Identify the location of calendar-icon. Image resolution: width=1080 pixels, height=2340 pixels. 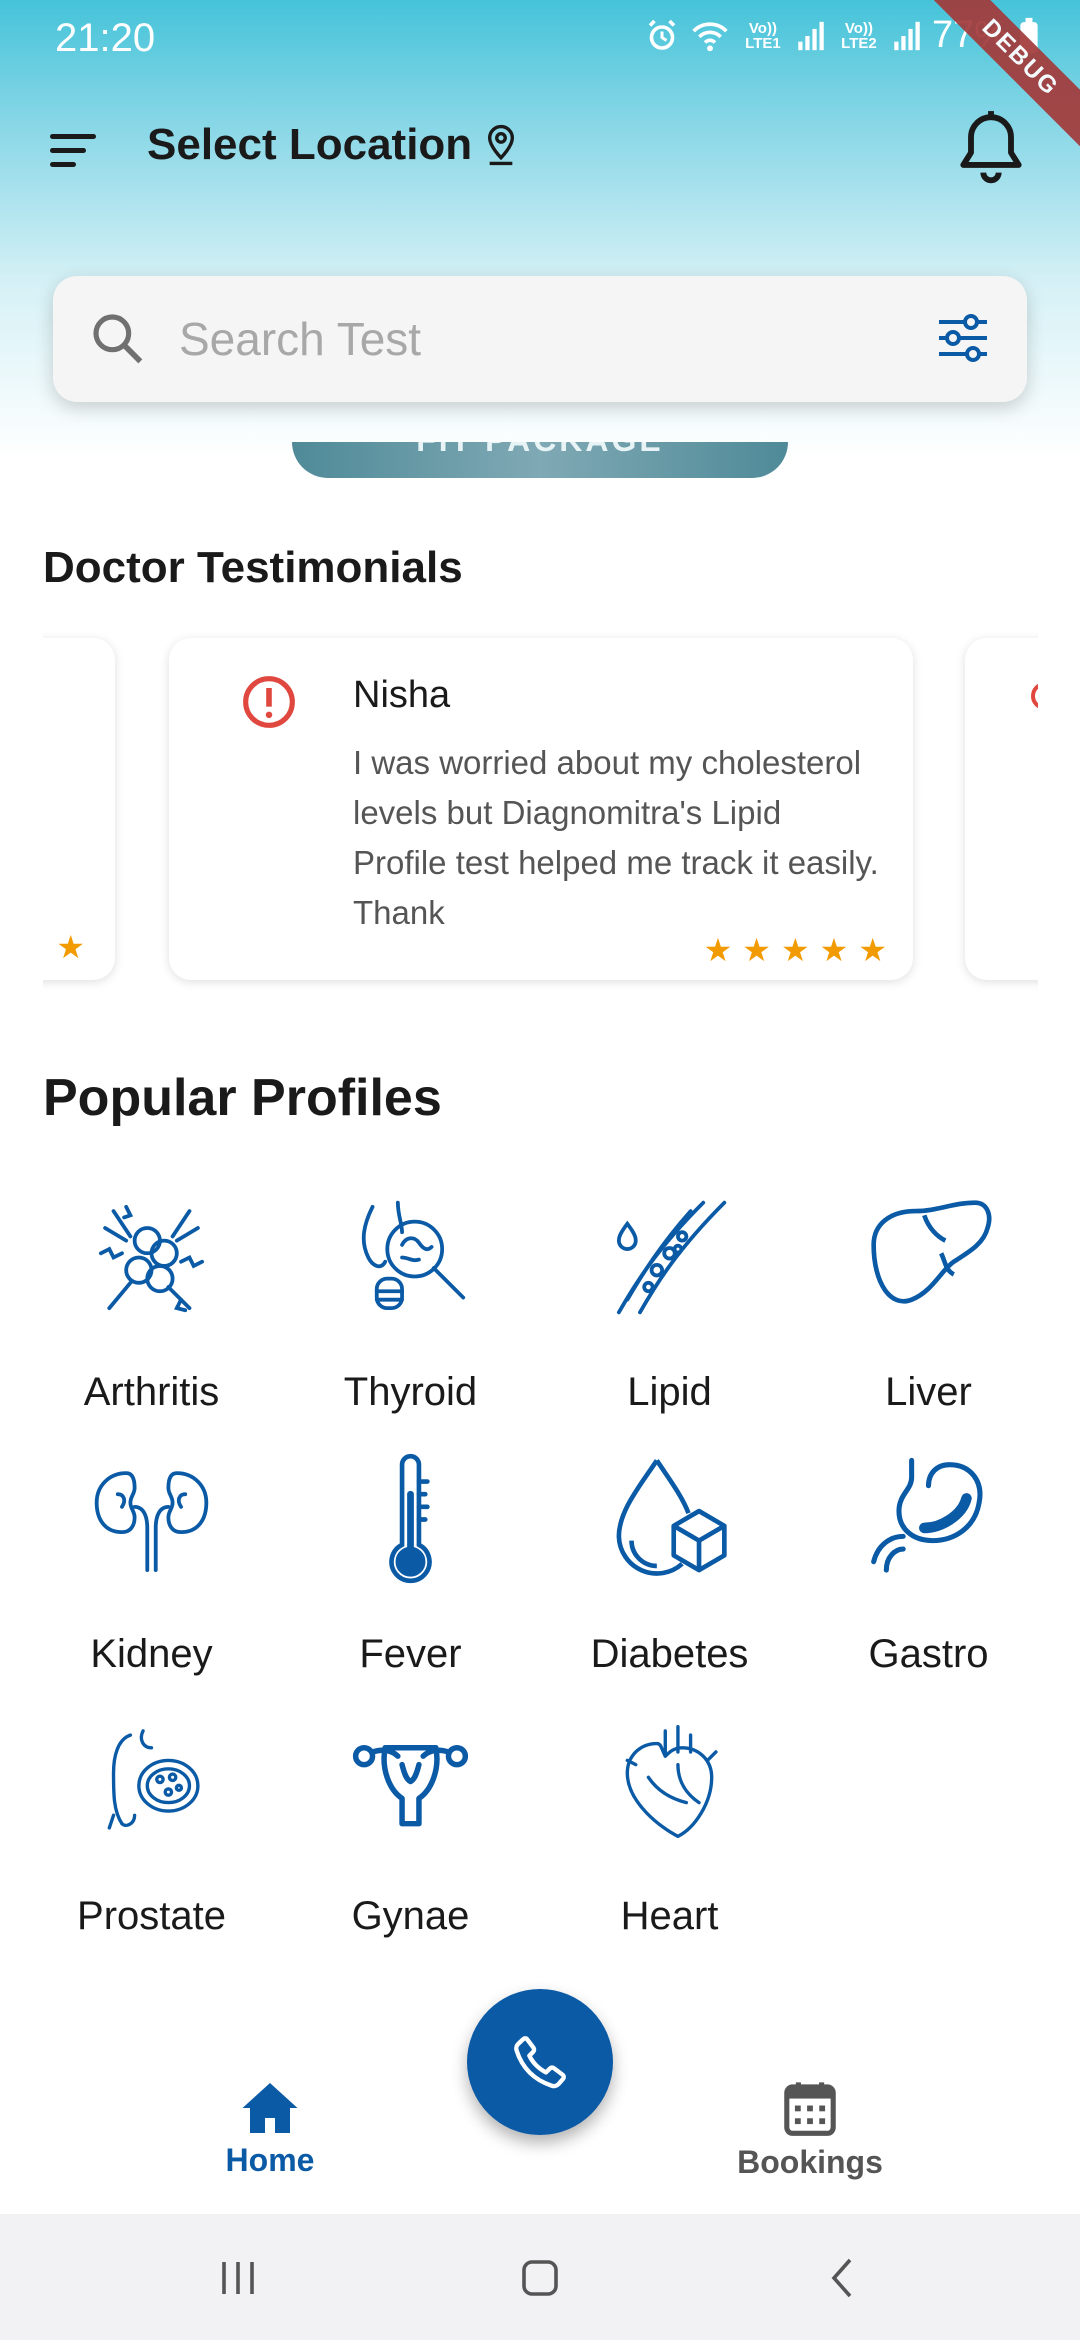
(810, 2109).